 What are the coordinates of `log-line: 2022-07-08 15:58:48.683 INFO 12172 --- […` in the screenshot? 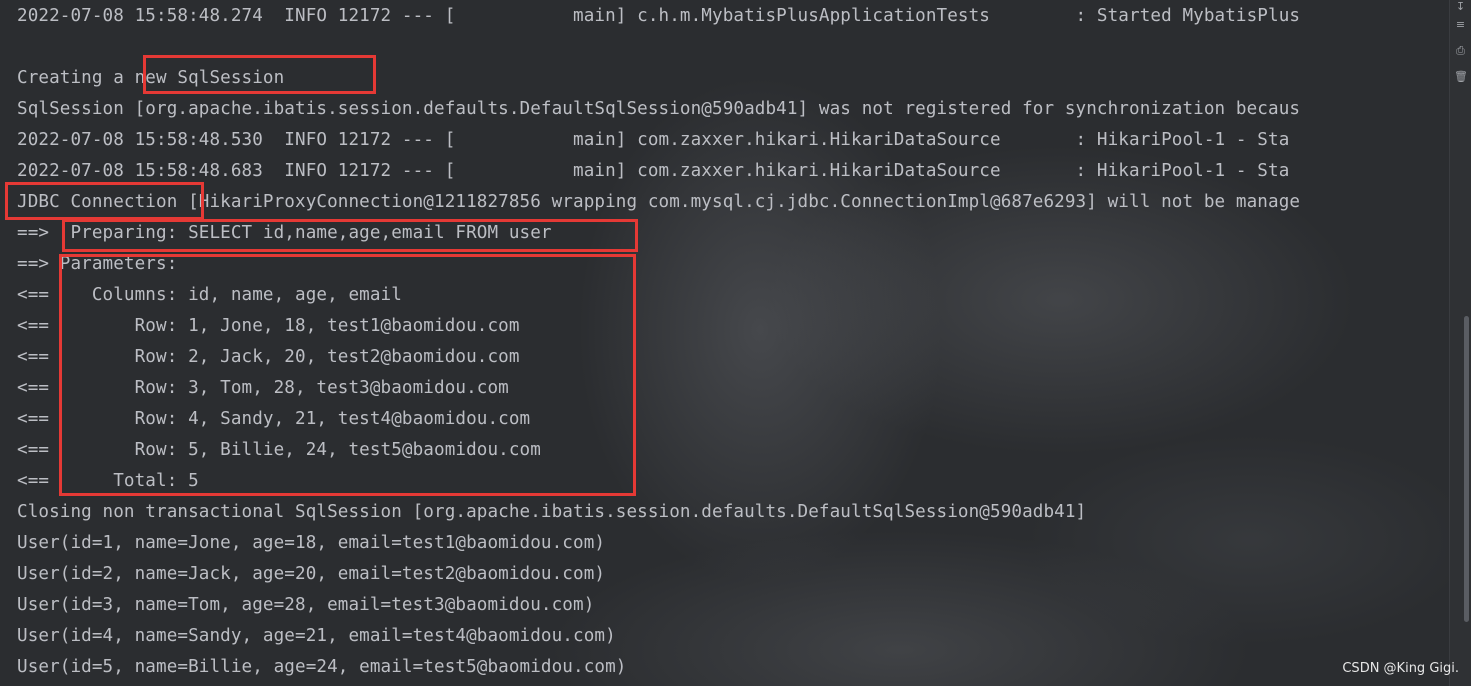 It's located at (653, 171).